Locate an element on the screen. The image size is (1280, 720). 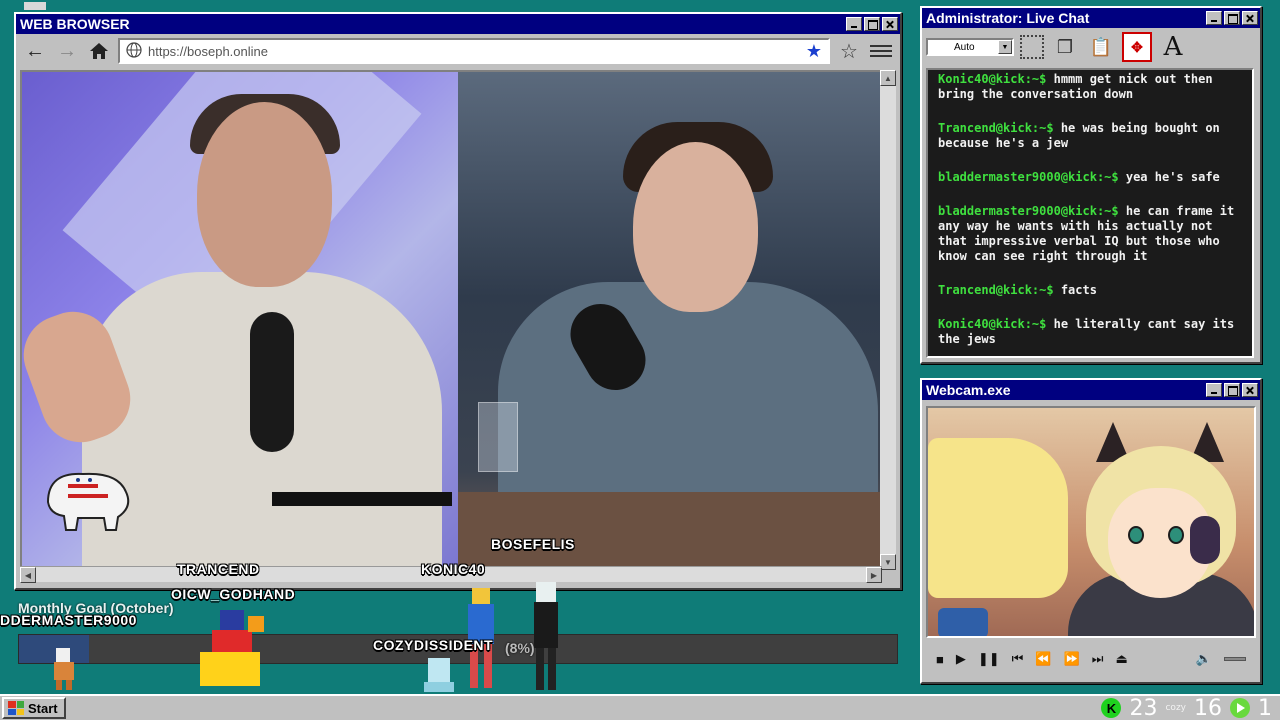
webcam-titlebar: Webcam.exe is located at coordinates (1091, 390).